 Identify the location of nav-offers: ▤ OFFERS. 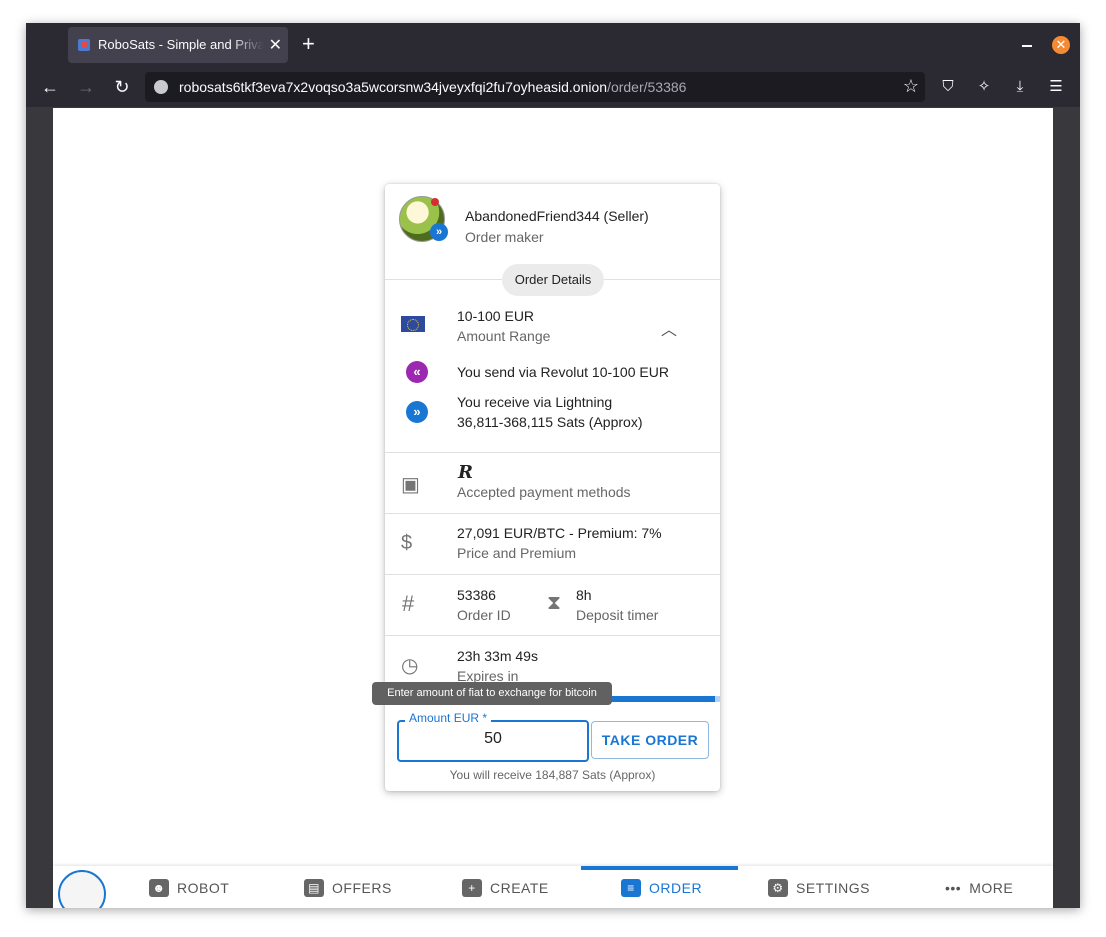
(348, 888).